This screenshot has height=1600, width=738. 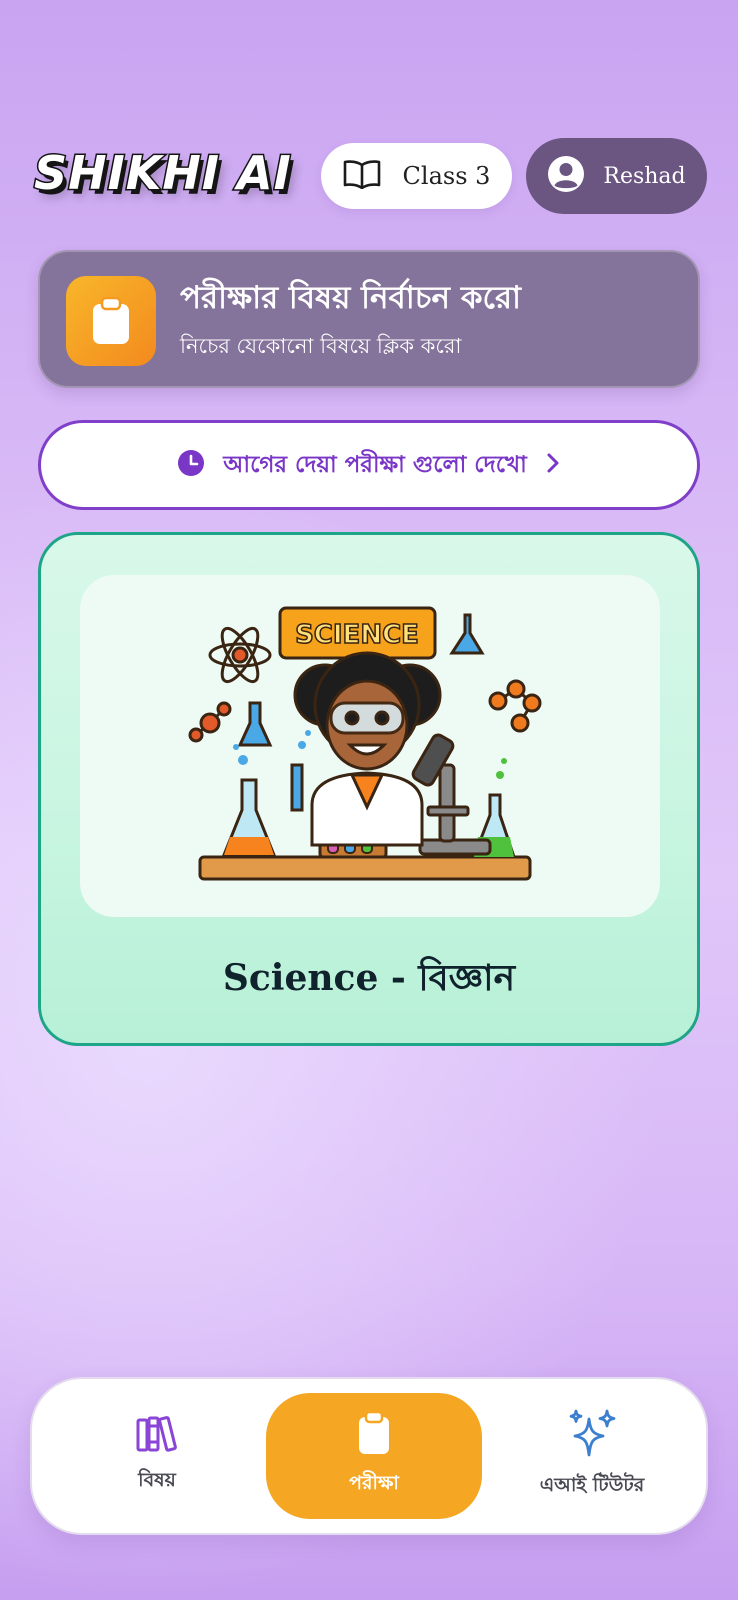 What do you see at coordinates (566, 176) in the screenshot?
I see `user-avatar-icon` at bounding box center [566, 176].